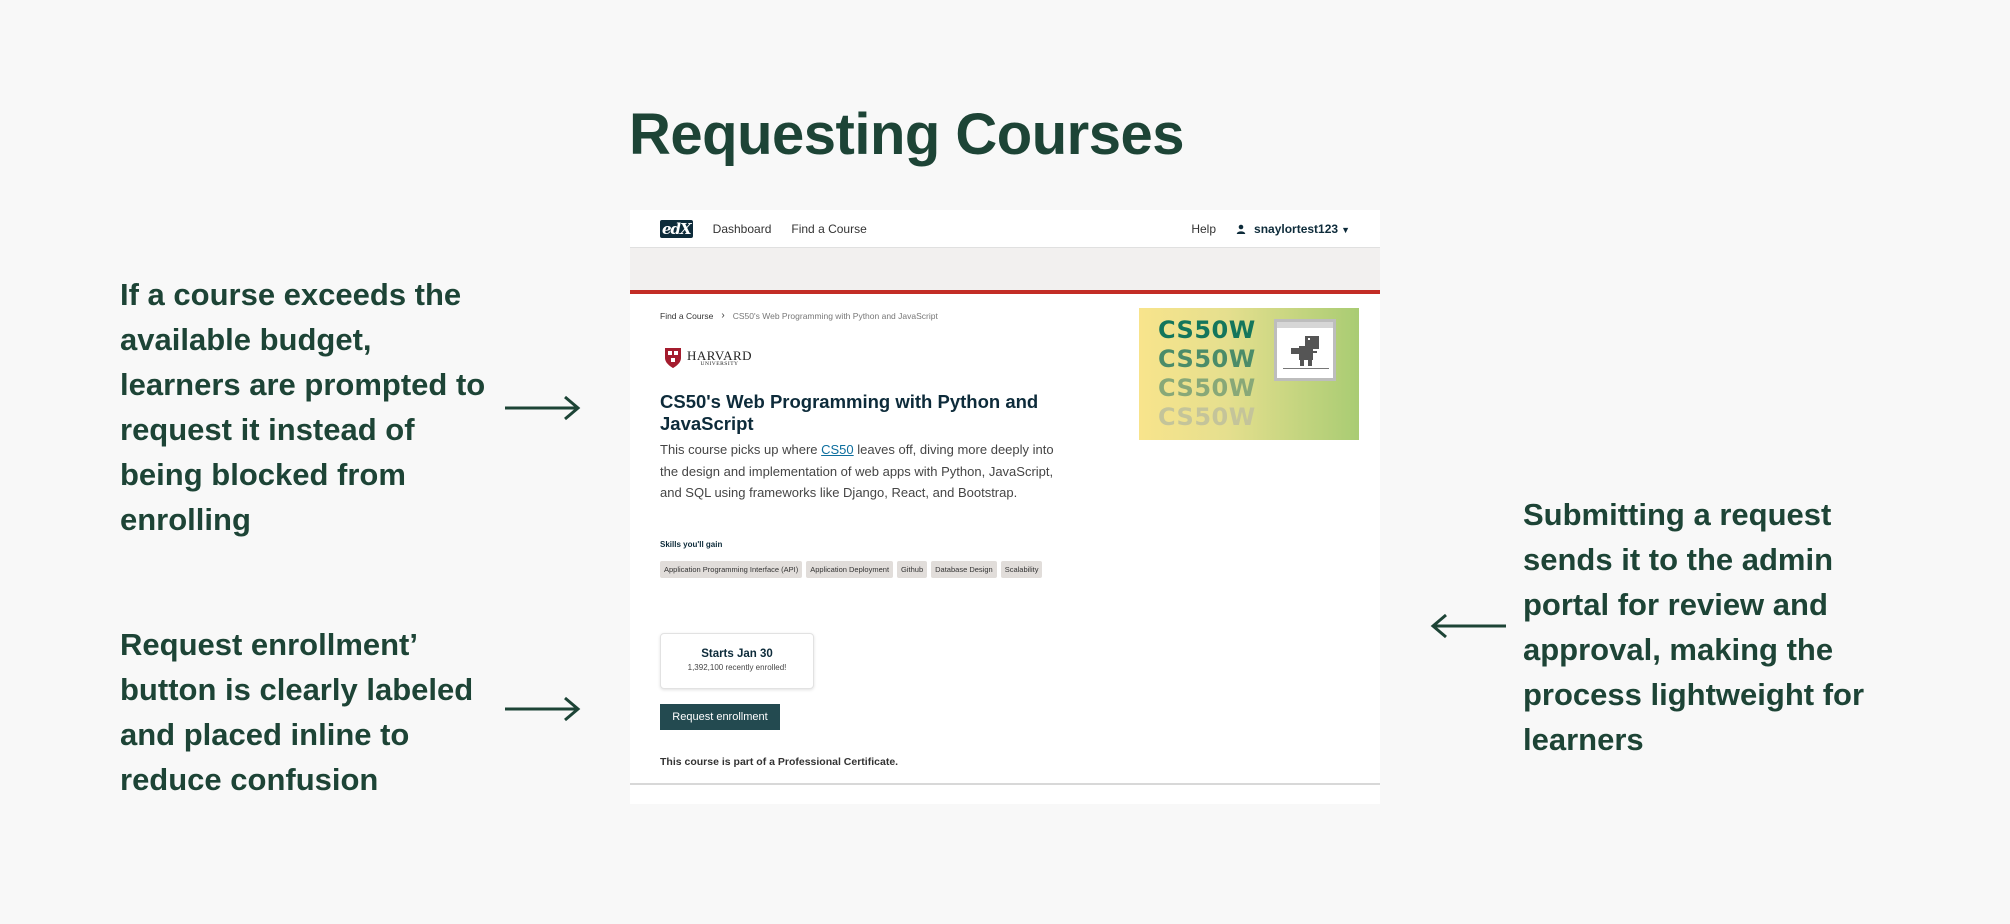  I want to click on skill-chip: Github, so click(912, 569).